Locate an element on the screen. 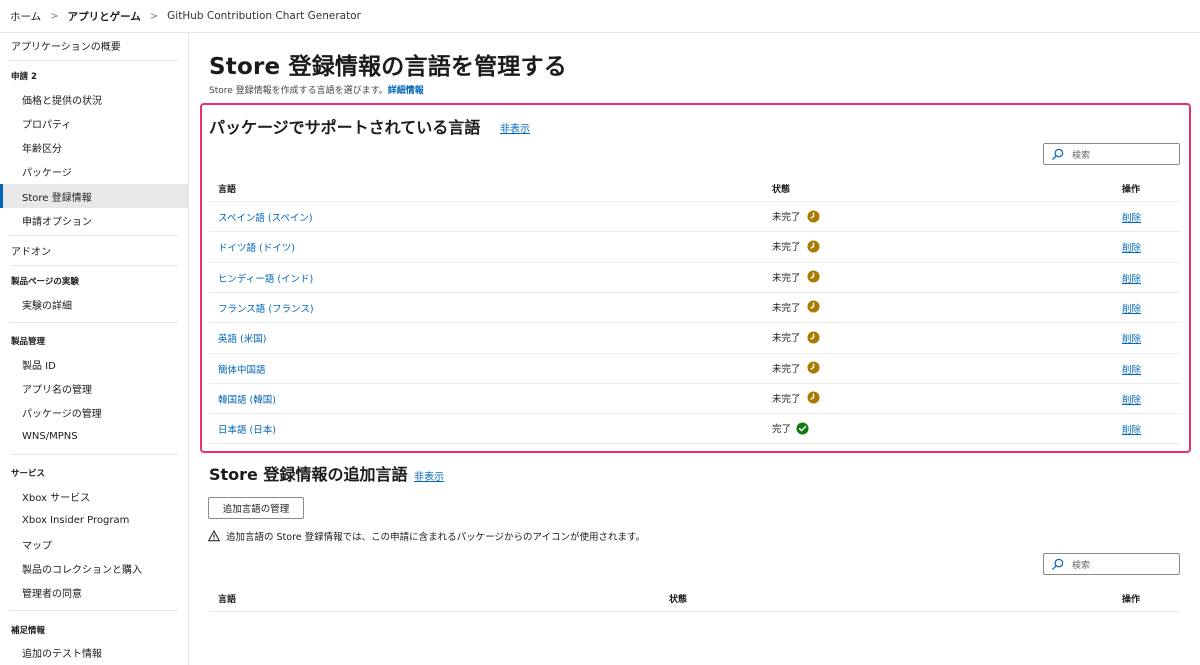 The image size is (1200, 665). sidebar-item-product-id: 製品 ID is located at coordinates (94, 364).